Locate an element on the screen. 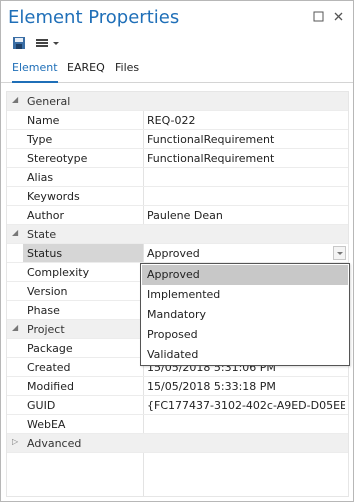  chevron-down-icon is located at coordinates (339, 253).